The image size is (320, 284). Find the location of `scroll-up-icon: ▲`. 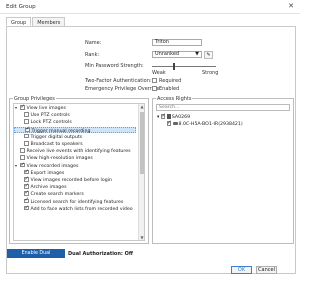

scroll-up-icon: ▲ is located at coordinates (141, 106).